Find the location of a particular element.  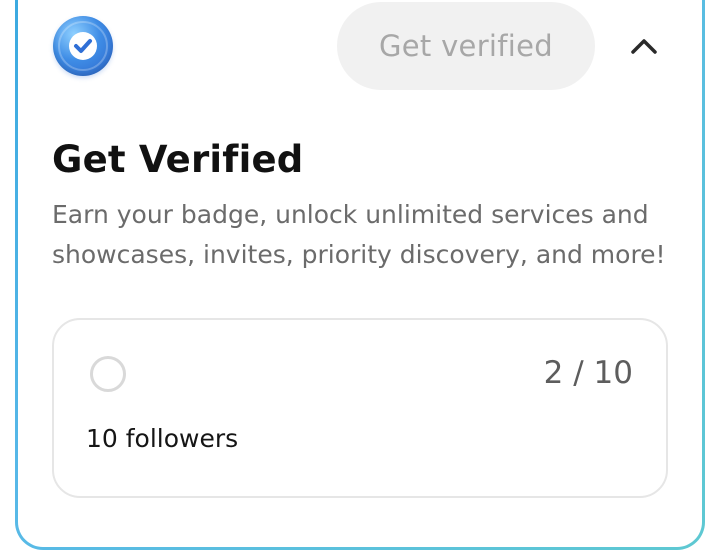

chevron-up-icon is located at coordinates (644, 46).